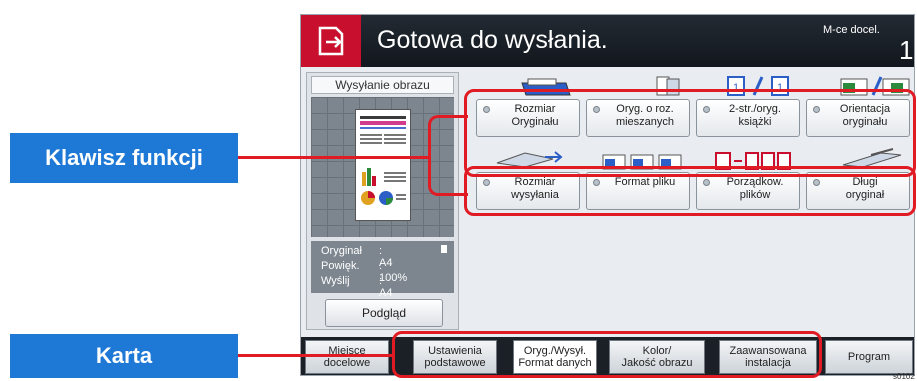 The image size is (917, 381). What do you see at coordinates (364, 272) in the screenshot?
I see `info-row-zoom: Powięk. : 100%` at bounding box center [364, 272].